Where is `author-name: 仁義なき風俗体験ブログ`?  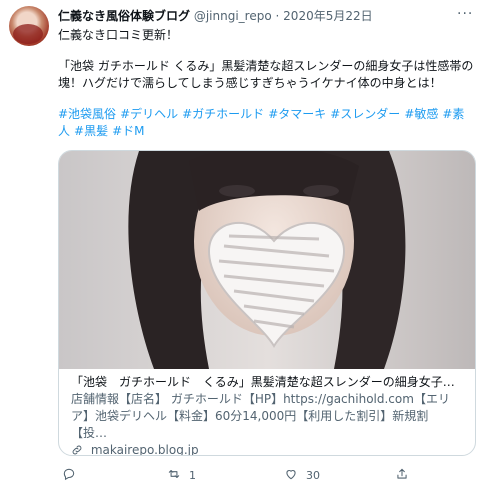
author-name: 仁義なき風俗体験ブログ is located at coordinates (124, 16).